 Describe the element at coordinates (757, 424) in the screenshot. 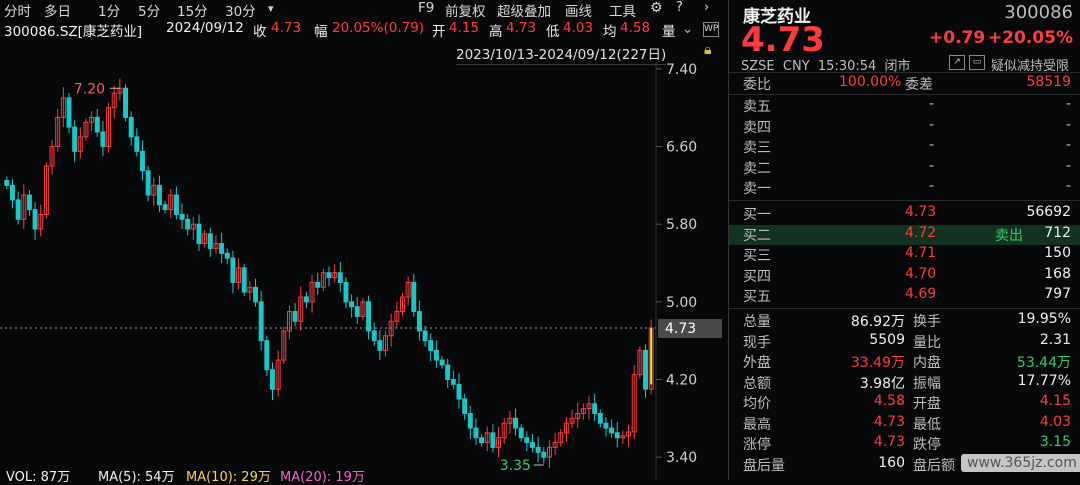

I see `stat-label: 最高` at that location.